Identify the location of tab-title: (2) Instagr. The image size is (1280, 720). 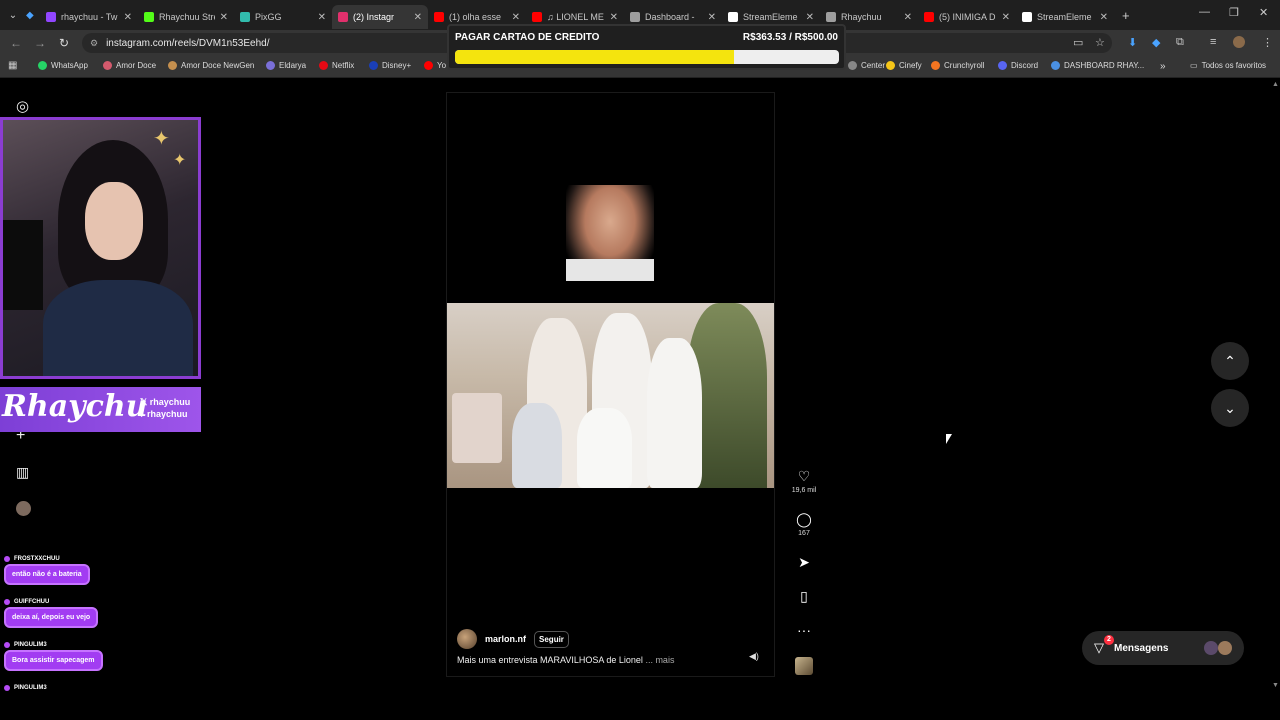
(374, 17).